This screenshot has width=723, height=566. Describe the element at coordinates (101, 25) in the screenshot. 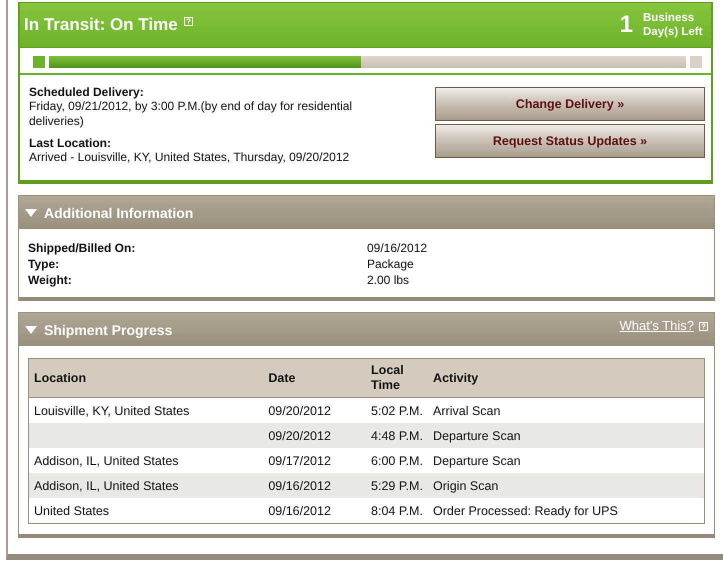

I see `status-title: In Transit: On Time` at that location.